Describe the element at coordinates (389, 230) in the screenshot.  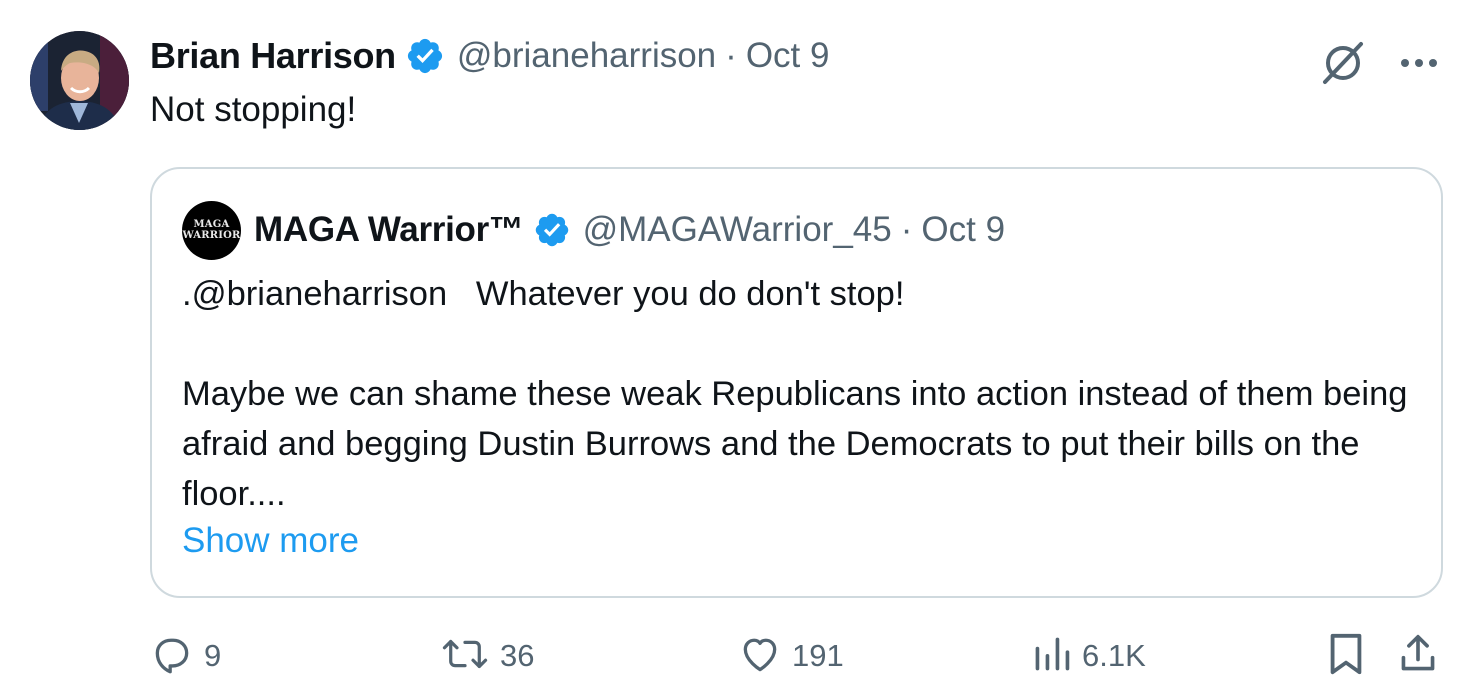
I see `quote-author-name: MAGA Warrior™` at that location.